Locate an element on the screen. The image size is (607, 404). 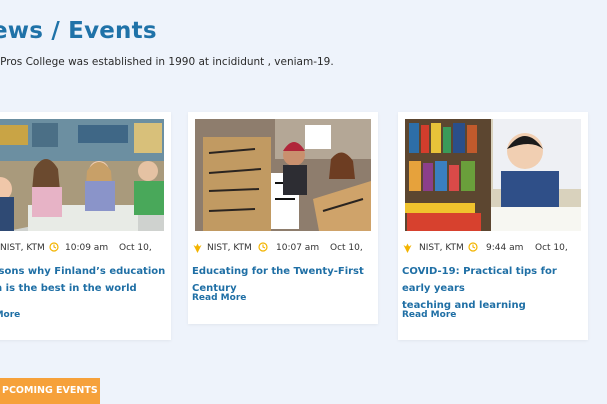
card-title-line: Educating for the Twenty-First Century is located at coordinates (278, 280).